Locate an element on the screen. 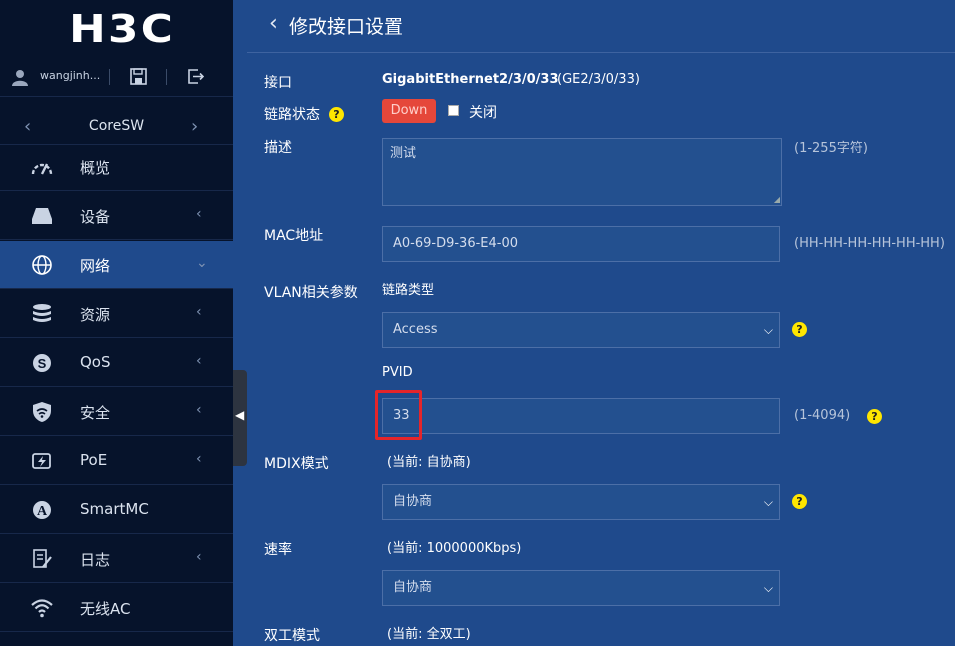  sidebar-item-8: 日志 ‹ is located at coordinates (116, 559).